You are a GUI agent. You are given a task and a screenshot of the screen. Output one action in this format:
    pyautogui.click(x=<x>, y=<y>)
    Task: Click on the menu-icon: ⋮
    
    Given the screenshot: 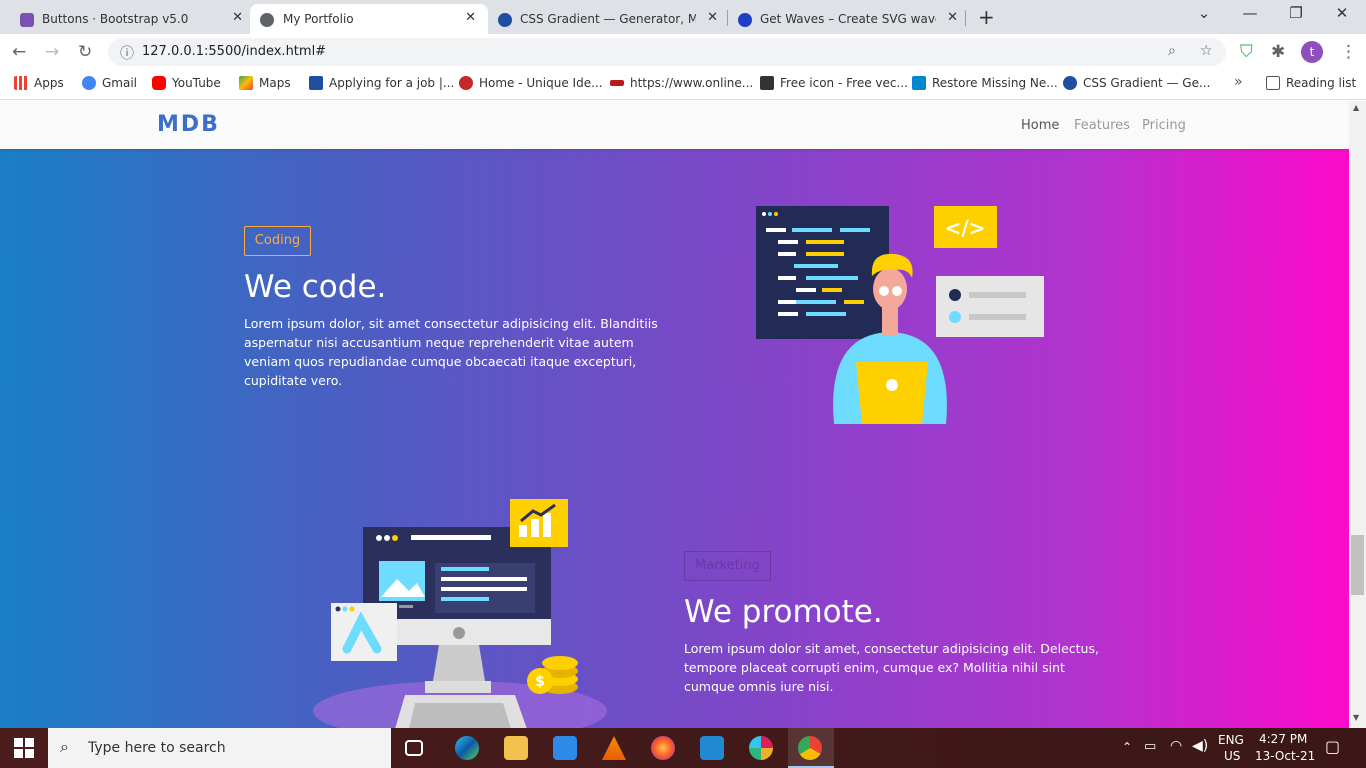 What is the action you would take?
    pyautogui.click(x=1348, y=52)
    